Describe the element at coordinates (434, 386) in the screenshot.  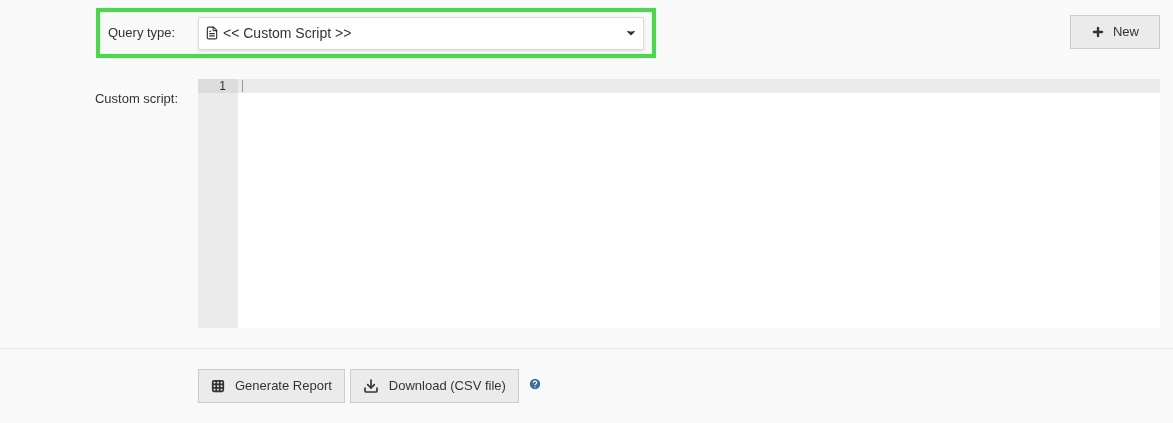
I see `download-button: Download (CSV file)` at that location.